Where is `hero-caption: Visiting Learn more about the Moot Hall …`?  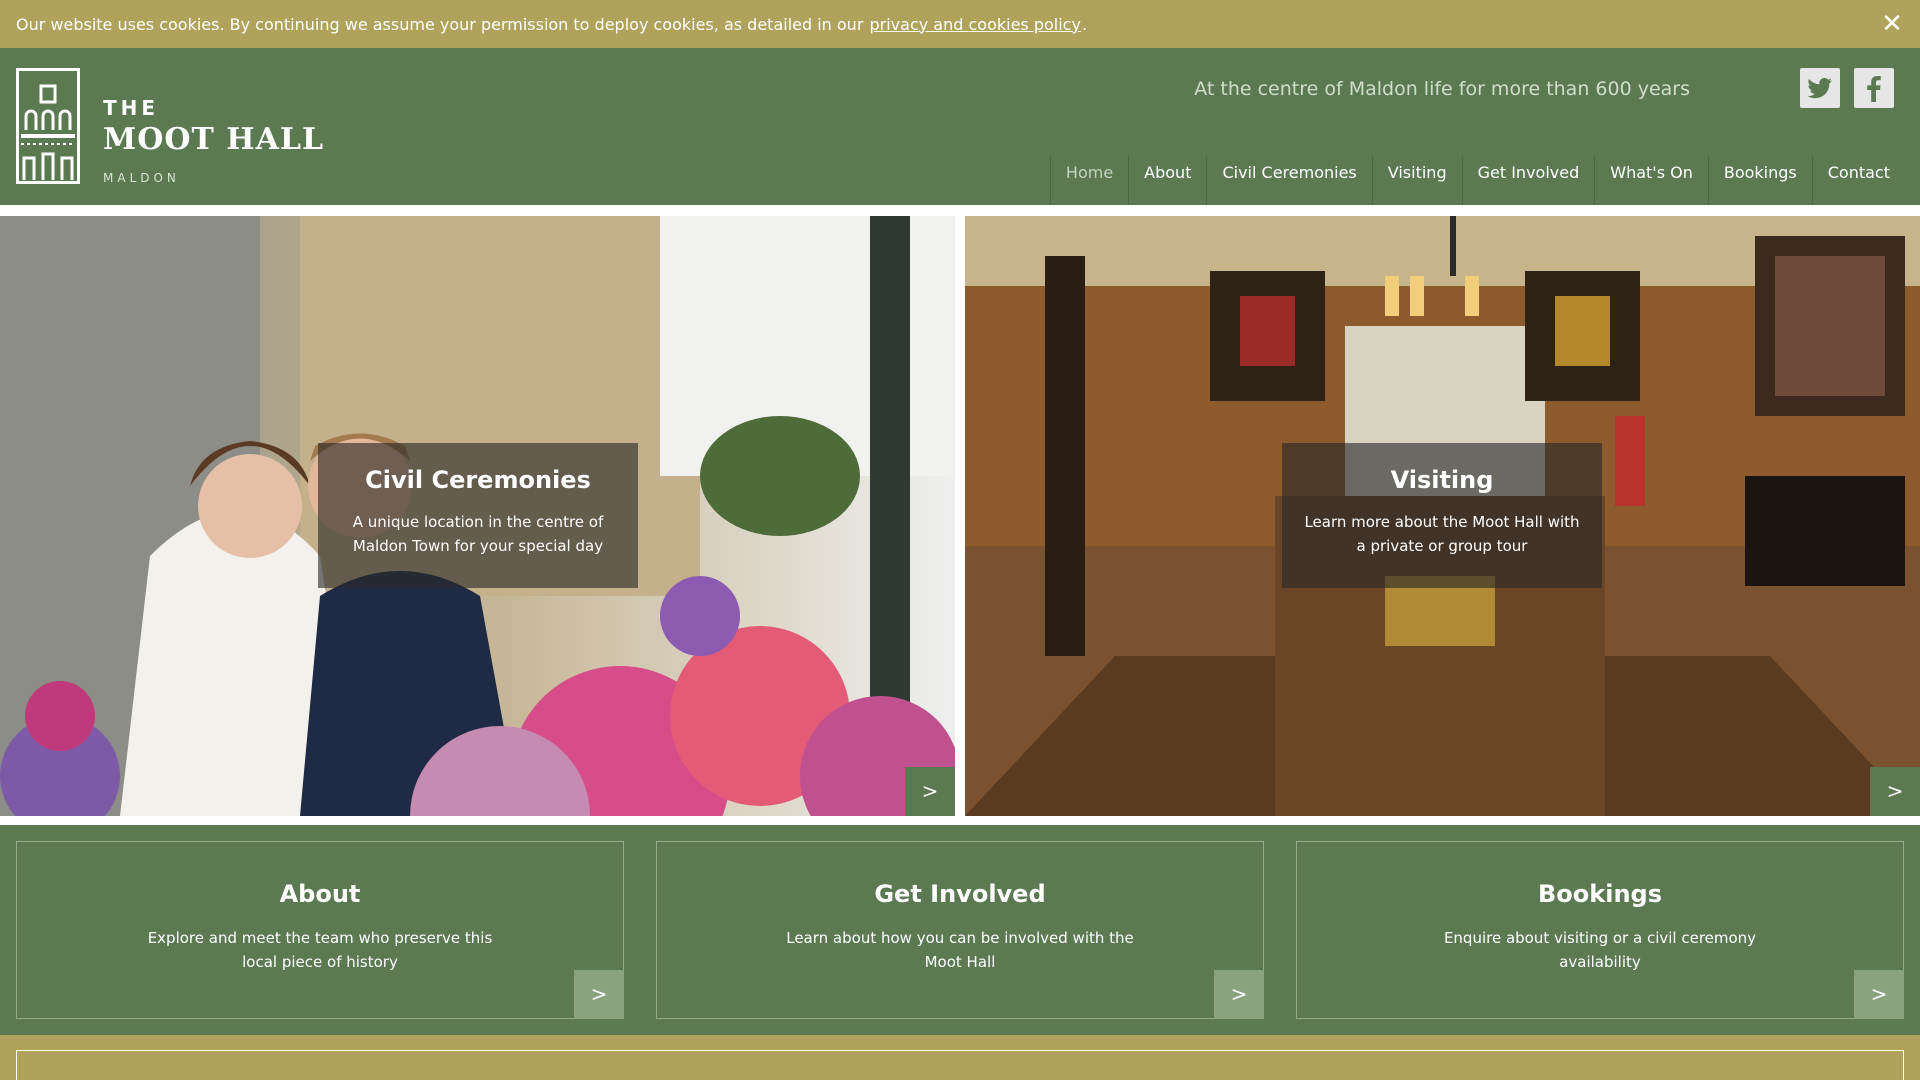
hero-caption: Visiting Learn more about the Moot Hall … is located at coordinates (1442, 515).